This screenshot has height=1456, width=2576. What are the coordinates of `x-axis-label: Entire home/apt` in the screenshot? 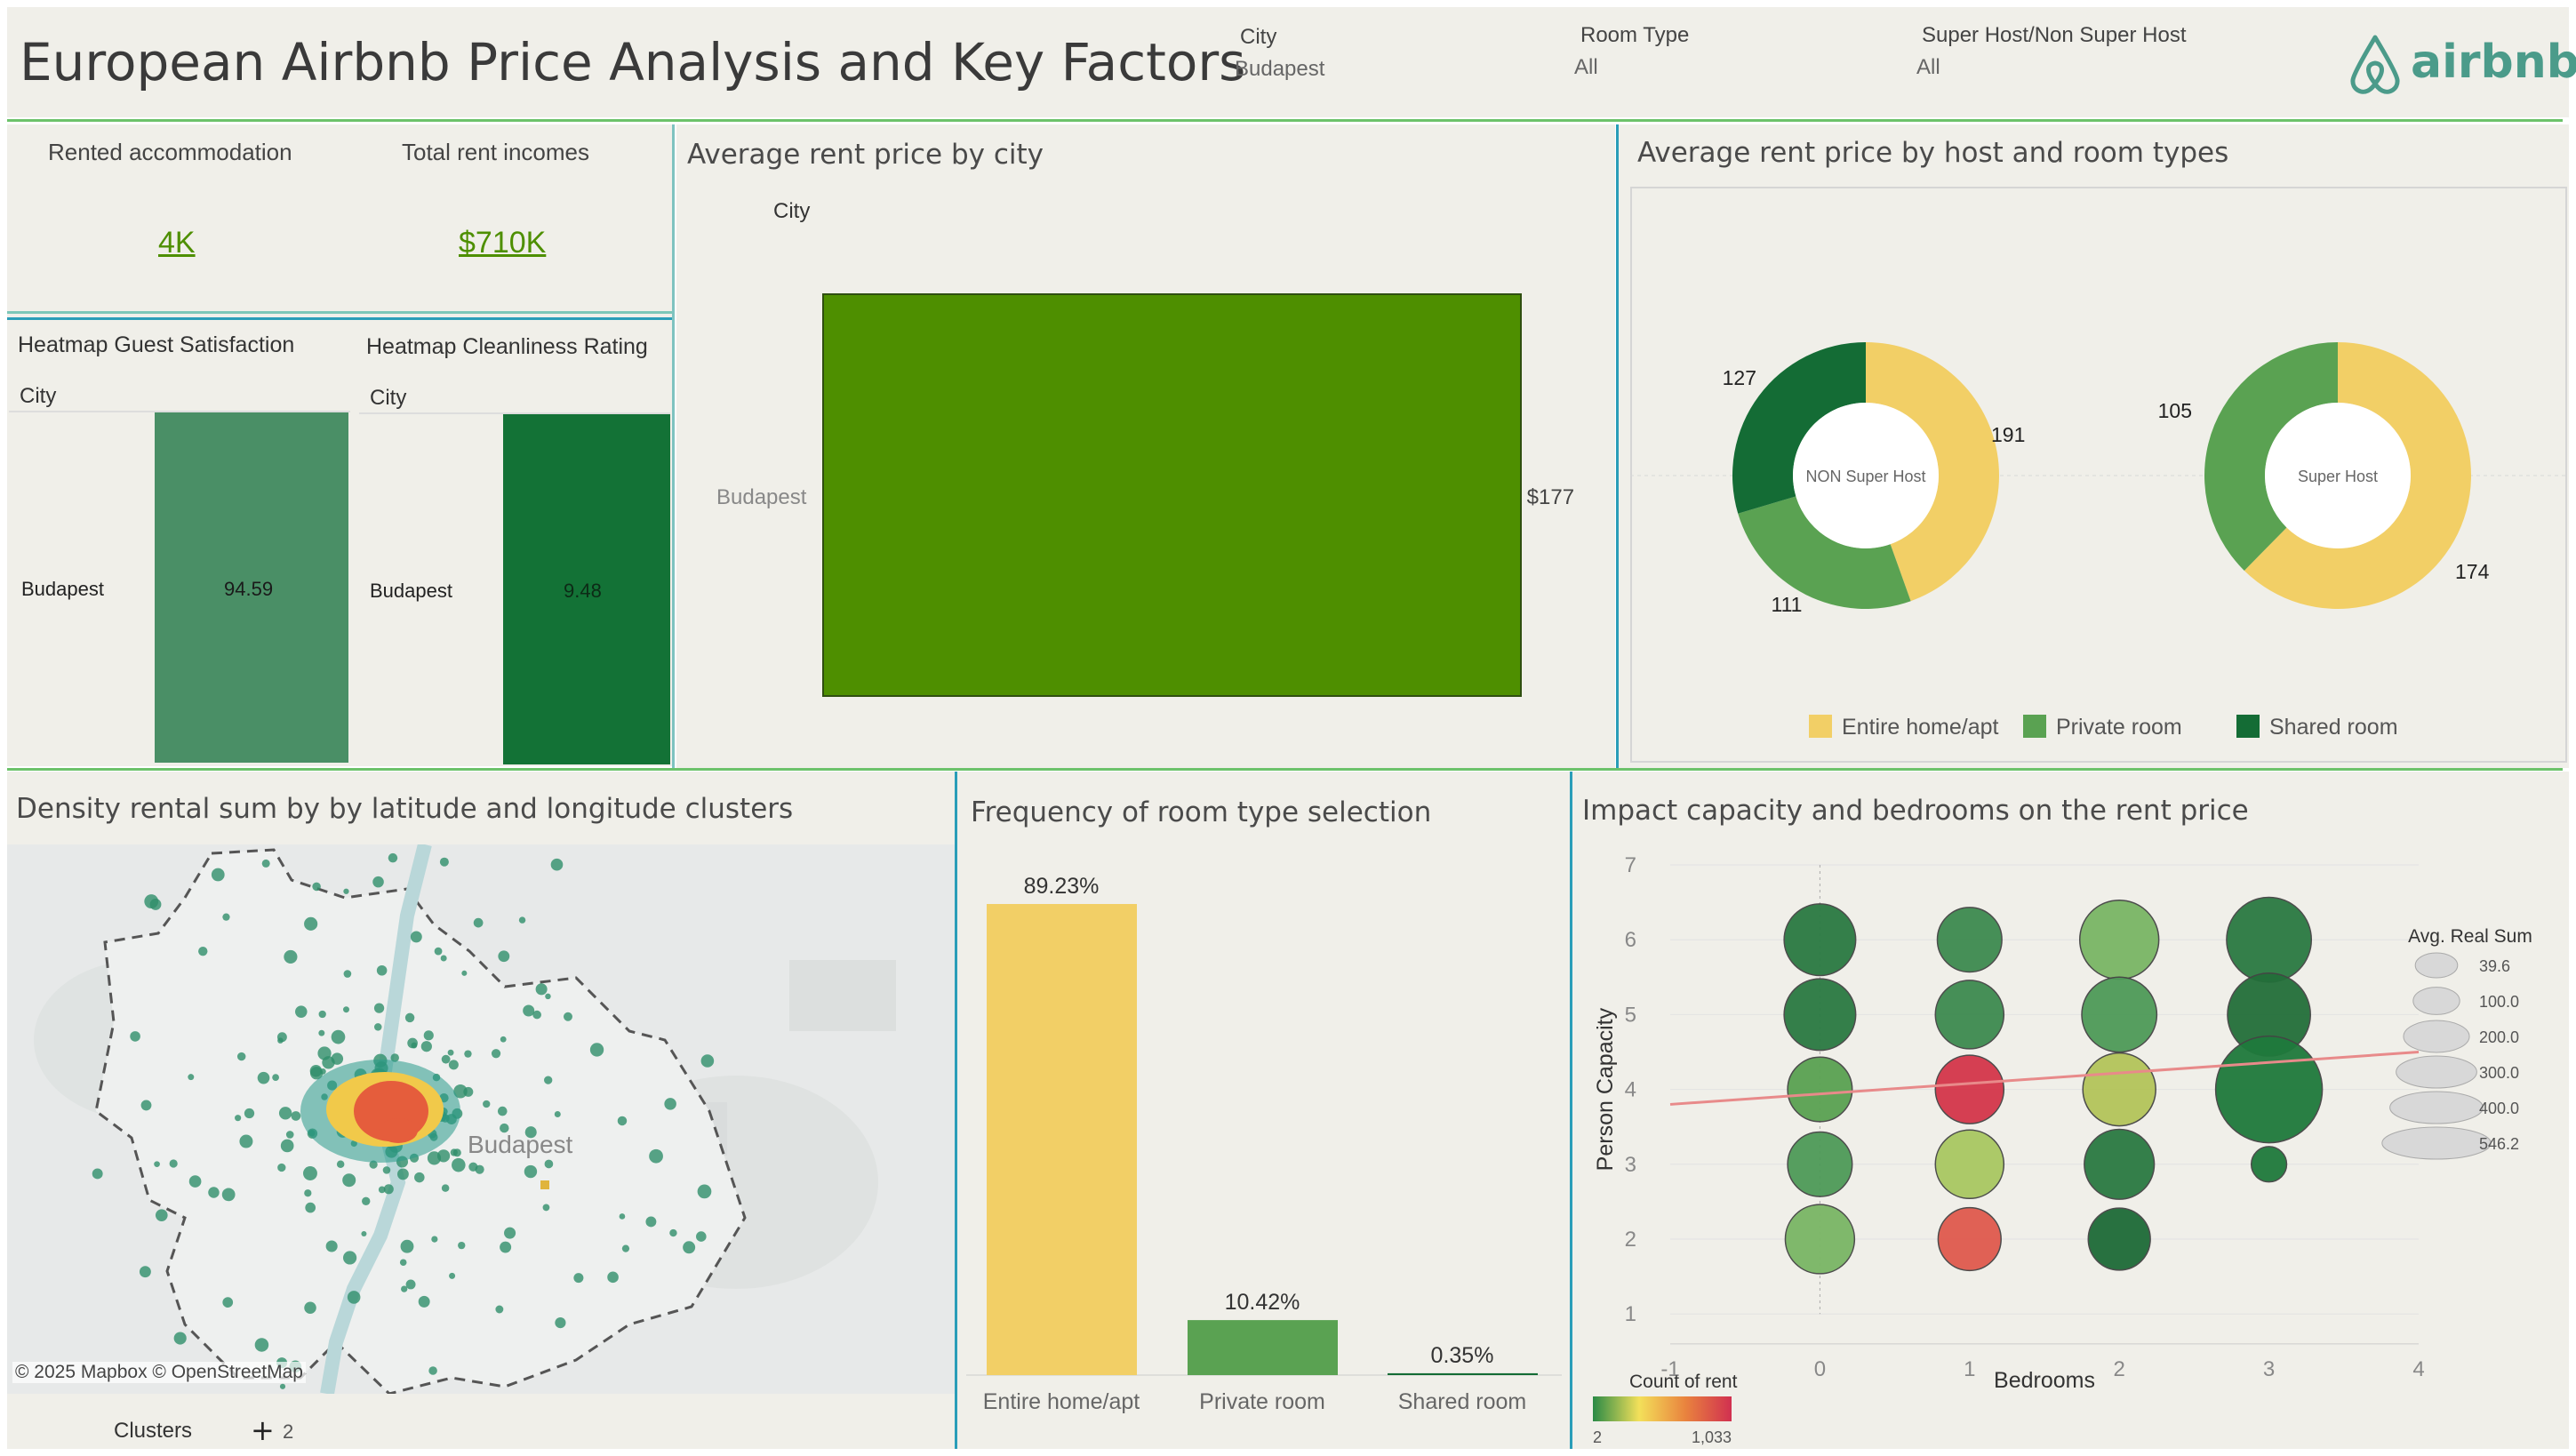 It's located at (1061, 1401).